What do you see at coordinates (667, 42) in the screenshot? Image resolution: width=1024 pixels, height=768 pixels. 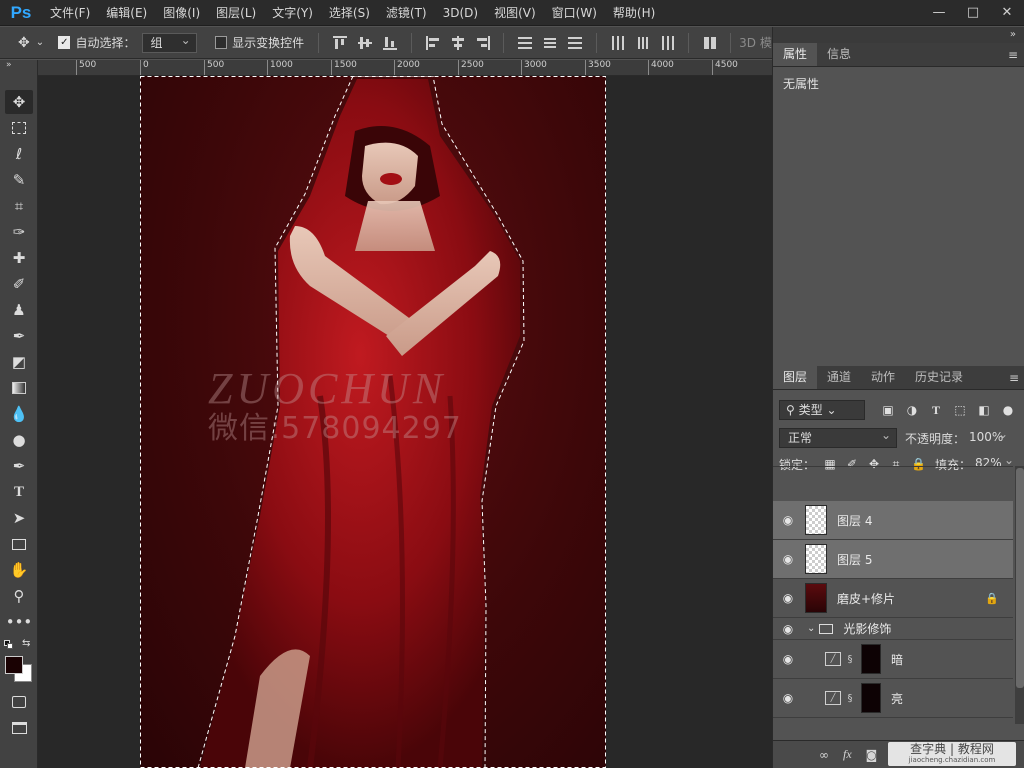 I see `distribute-right-icon` at bounding box center [667, 42].